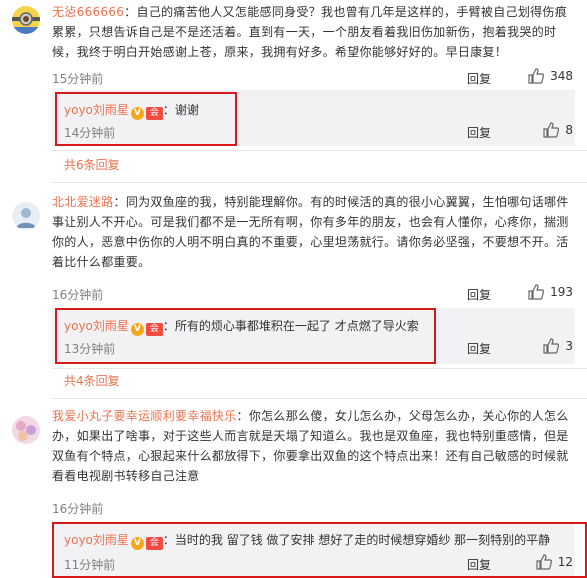 The height and width of the screenshot is (578, 587). I want to click on more-replies-link: 共6条回复, so click(92, 164).